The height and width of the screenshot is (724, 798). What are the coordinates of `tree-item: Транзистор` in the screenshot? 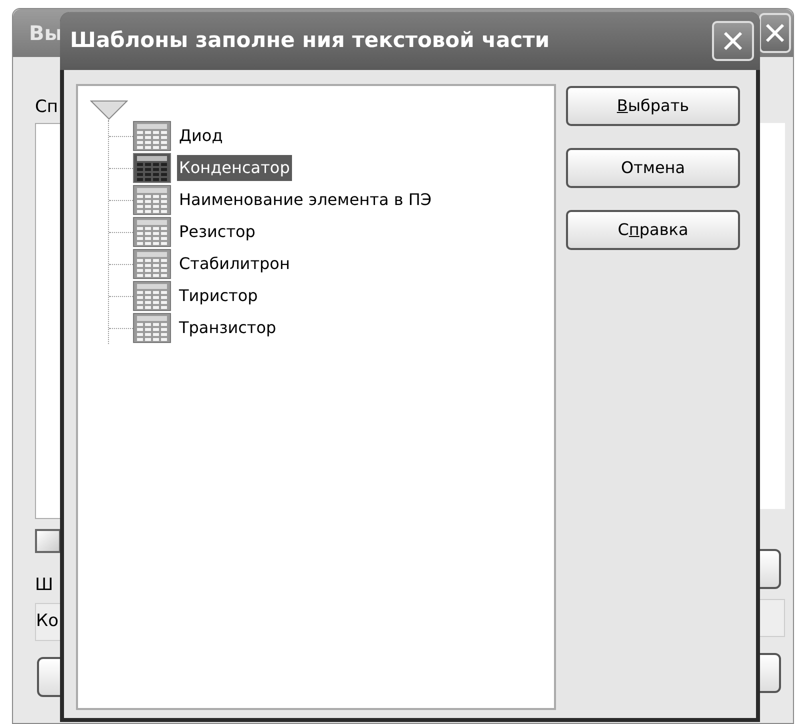 It's located at (331, 328).